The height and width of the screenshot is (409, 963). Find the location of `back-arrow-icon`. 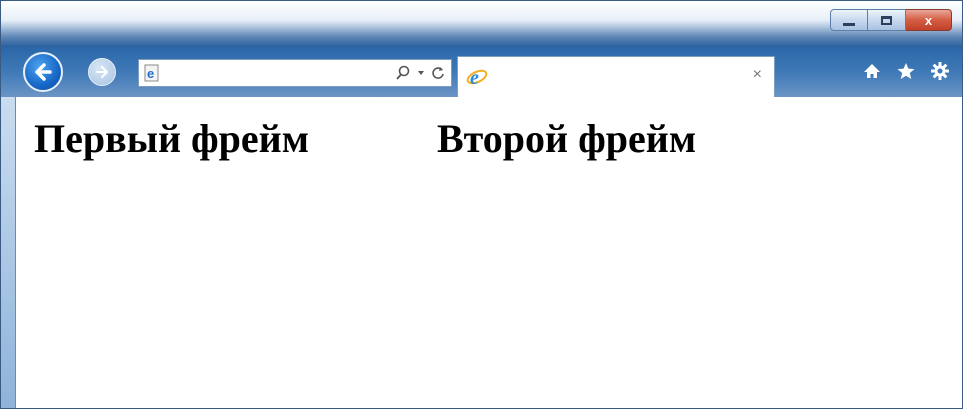

back-arrow-icon is located at coordinates (43, 72).